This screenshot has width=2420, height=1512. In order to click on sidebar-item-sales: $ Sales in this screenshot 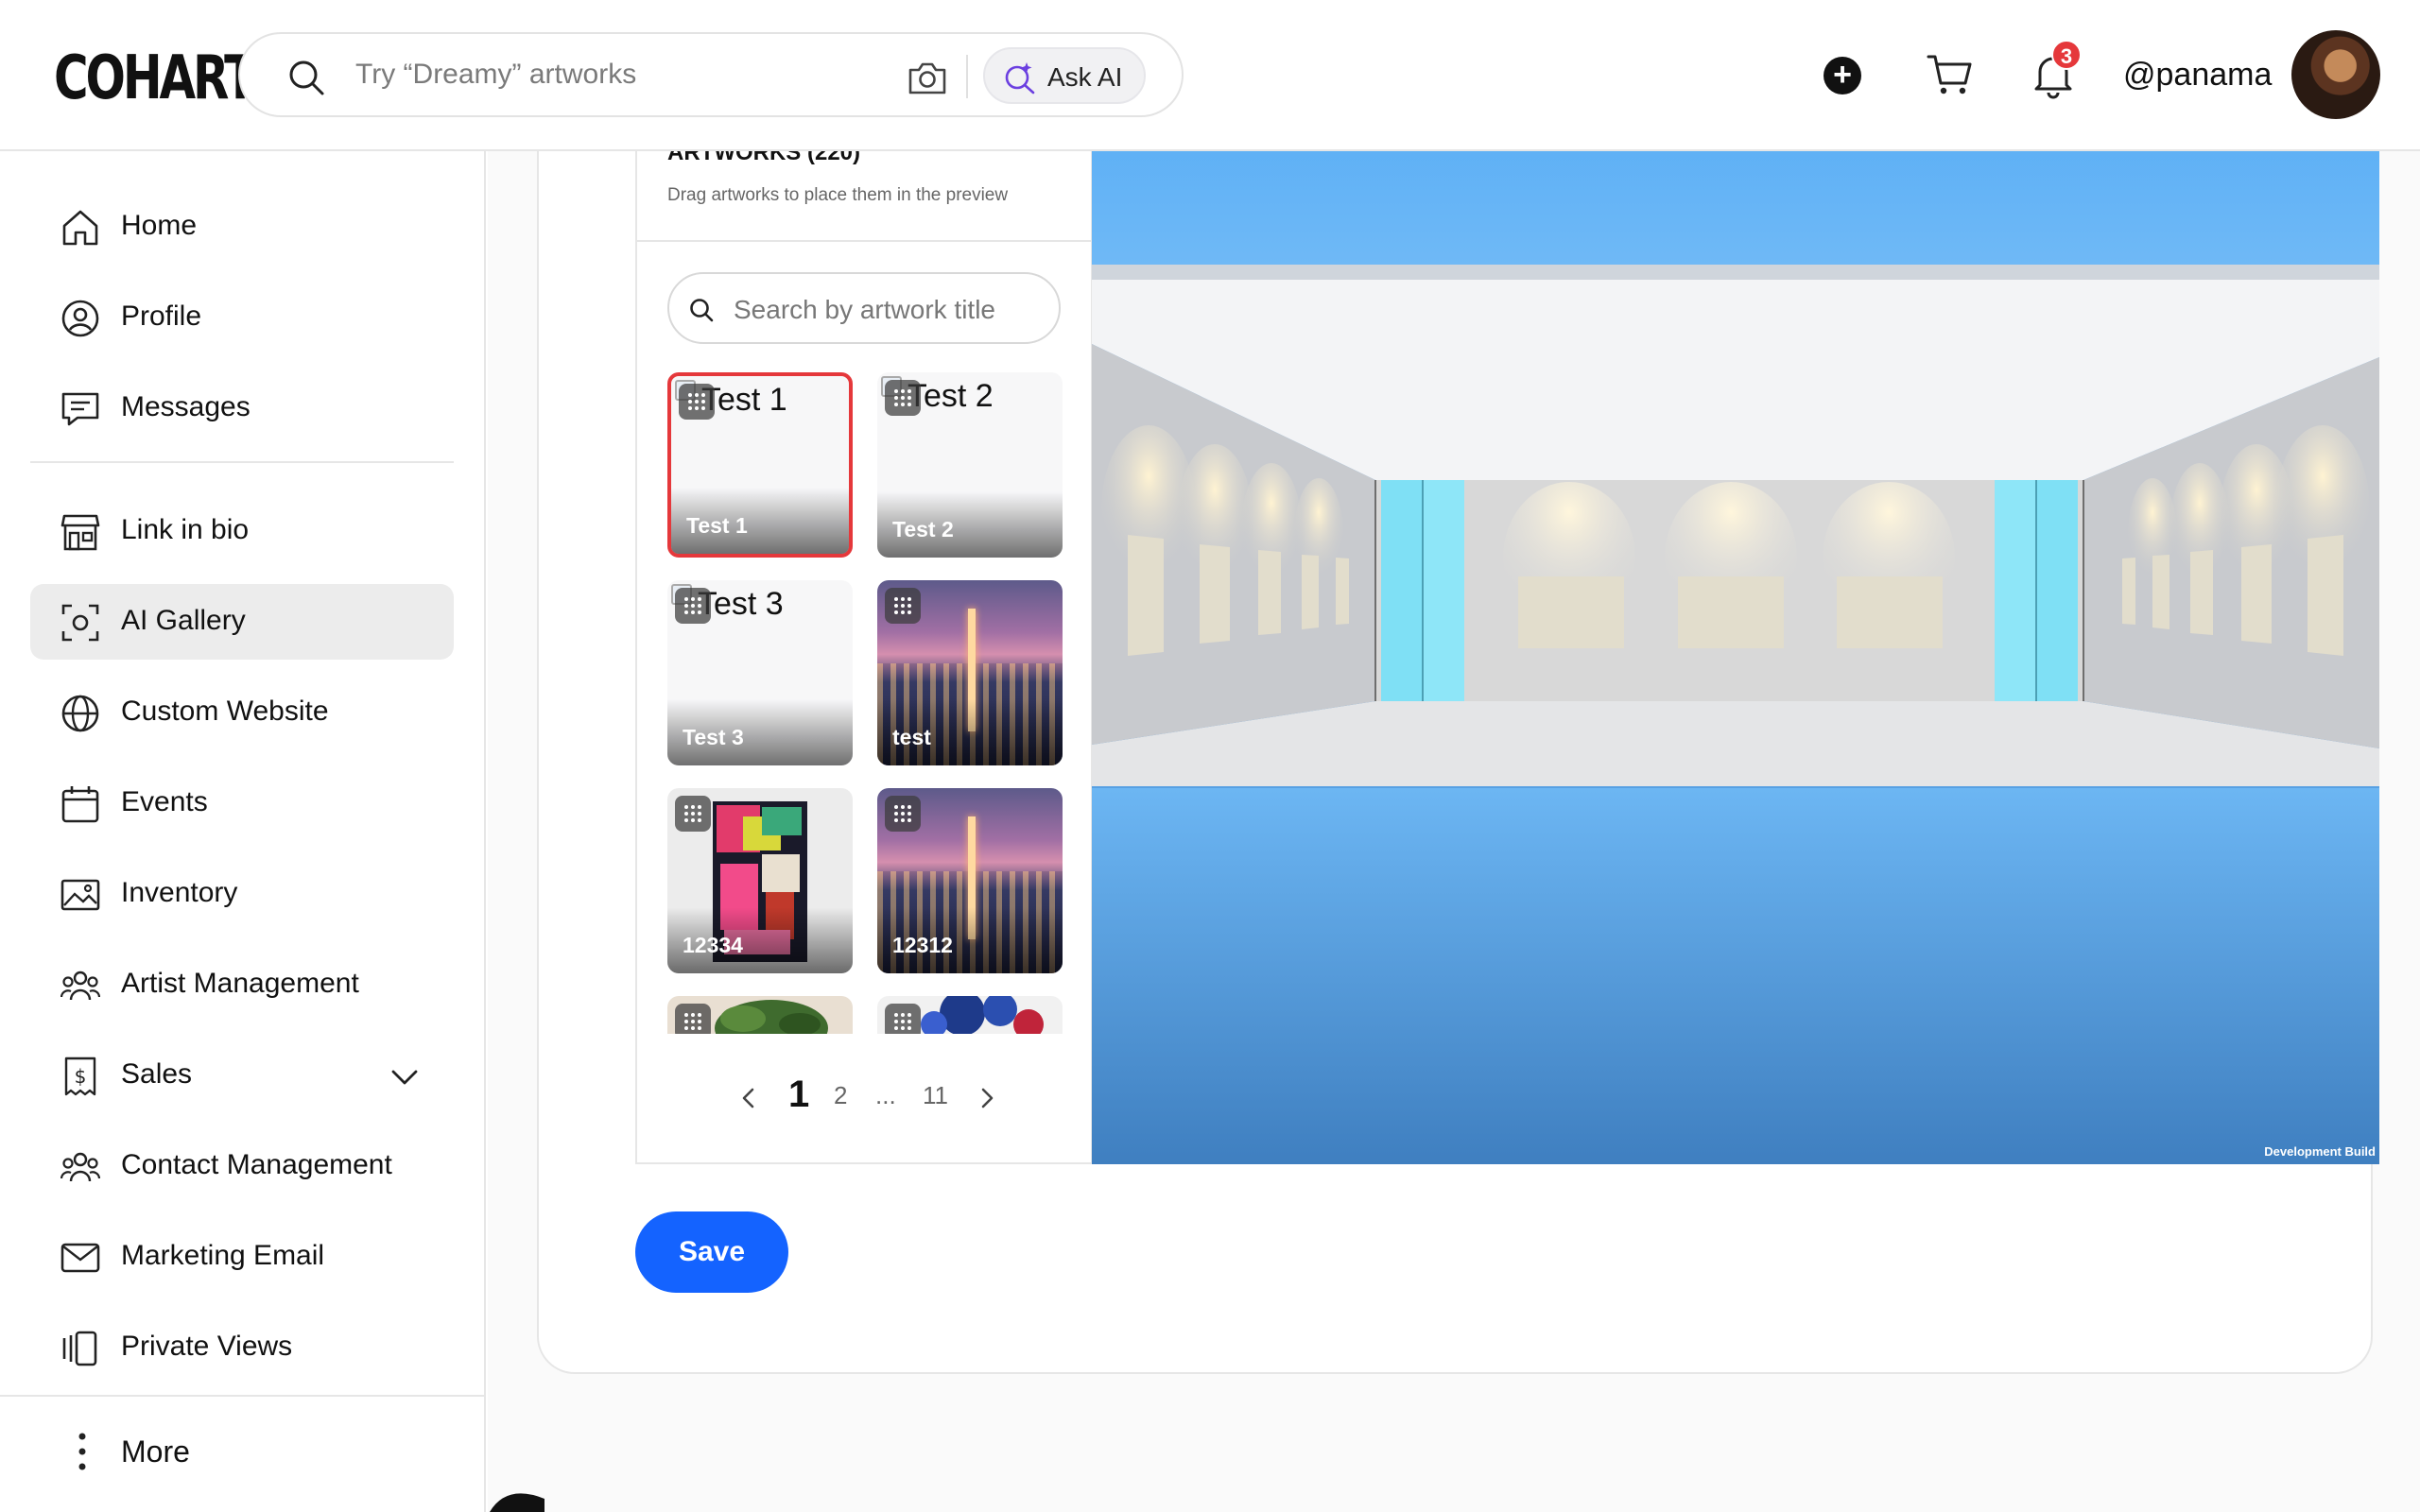, I will do `click(242, 1075)`.